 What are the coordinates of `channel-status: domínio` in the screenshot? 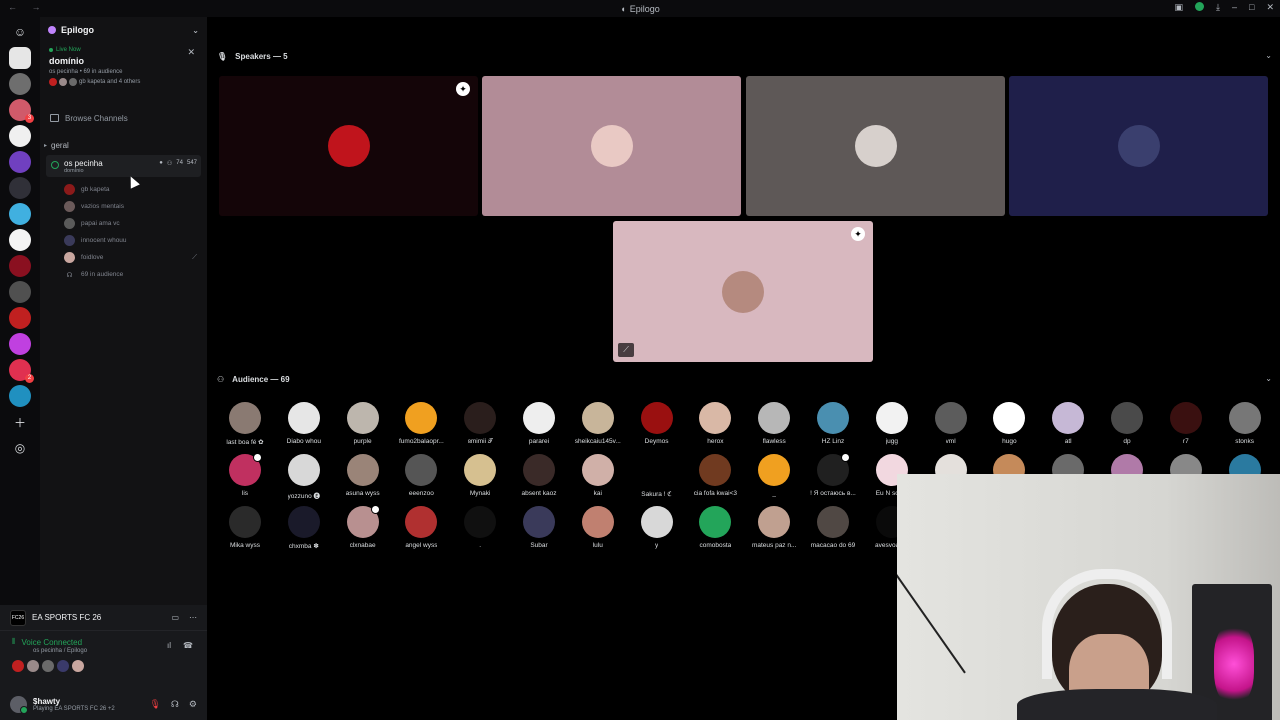 It's located at (74, 170).